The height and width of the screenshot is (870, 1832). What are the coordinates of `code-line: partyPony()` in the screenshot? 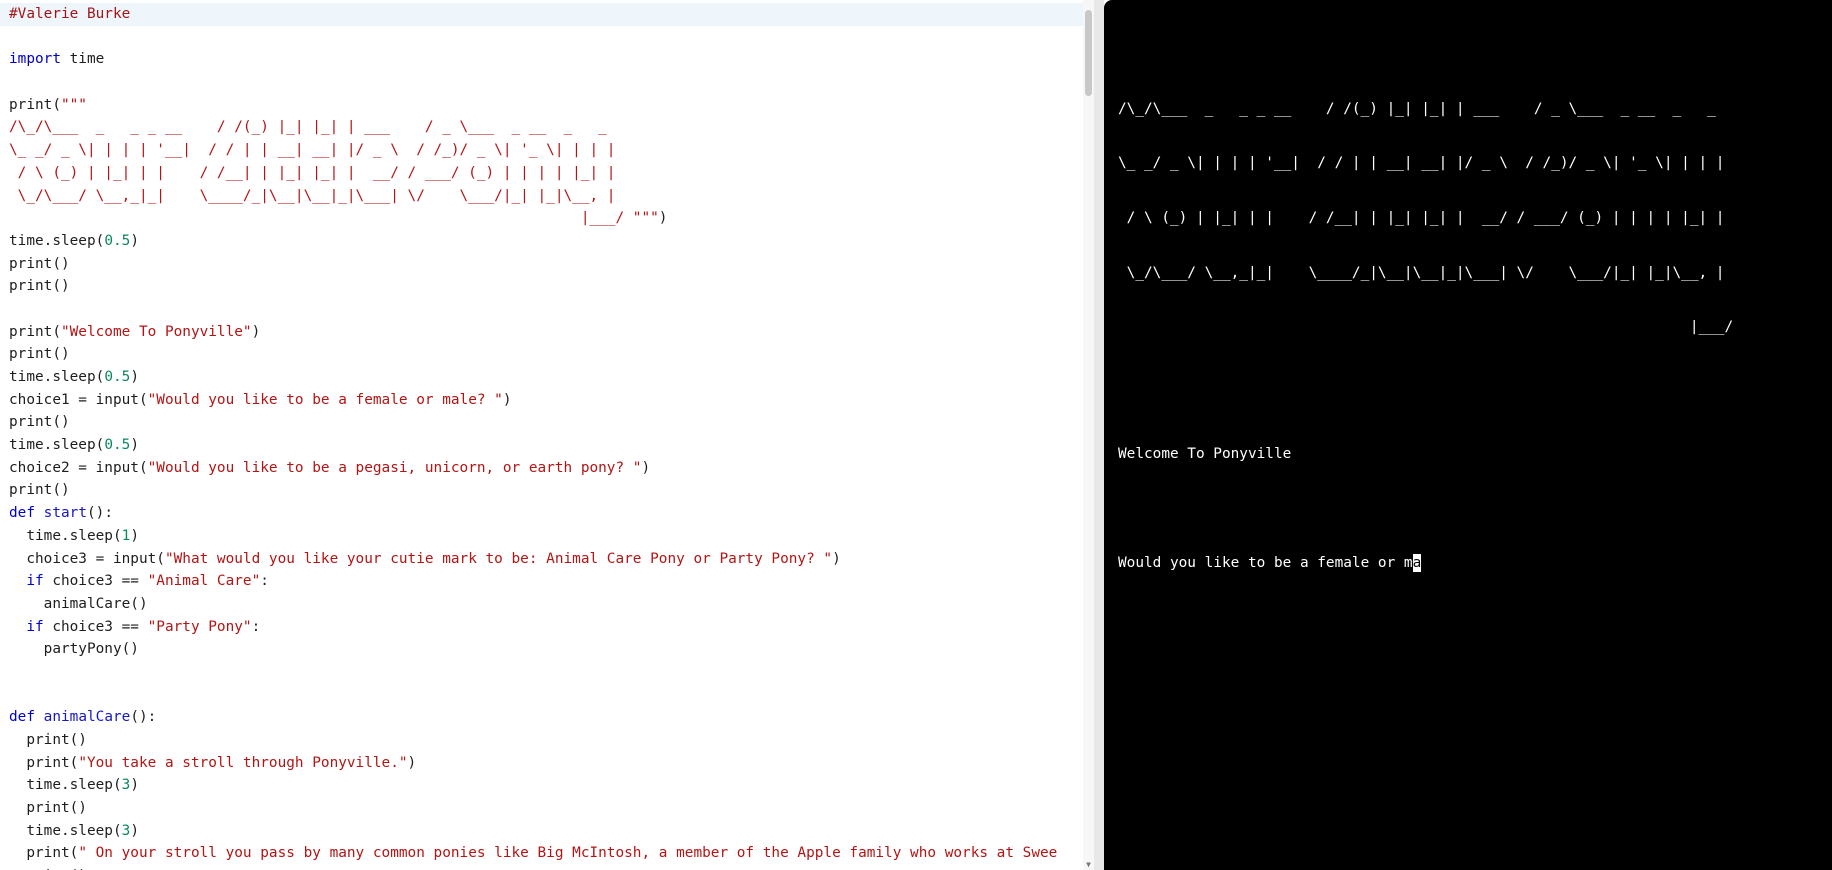 It's located at (542, 649).